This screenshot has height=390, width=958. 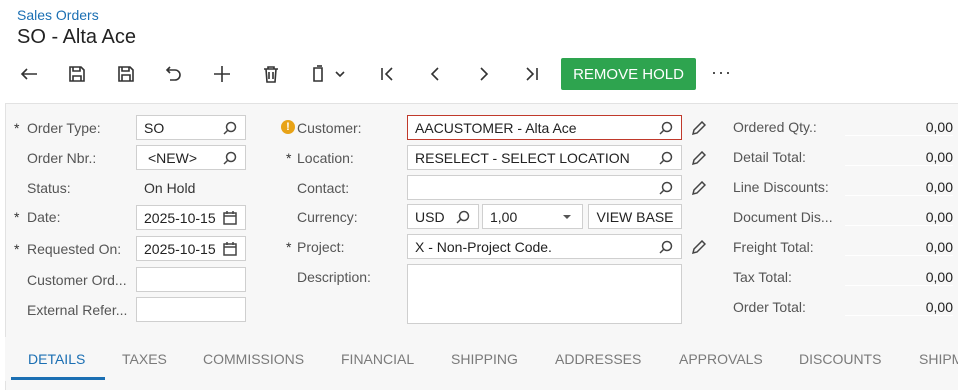 I want to click on breadcrumb: Sales Orders, so click(x=58, y=15).